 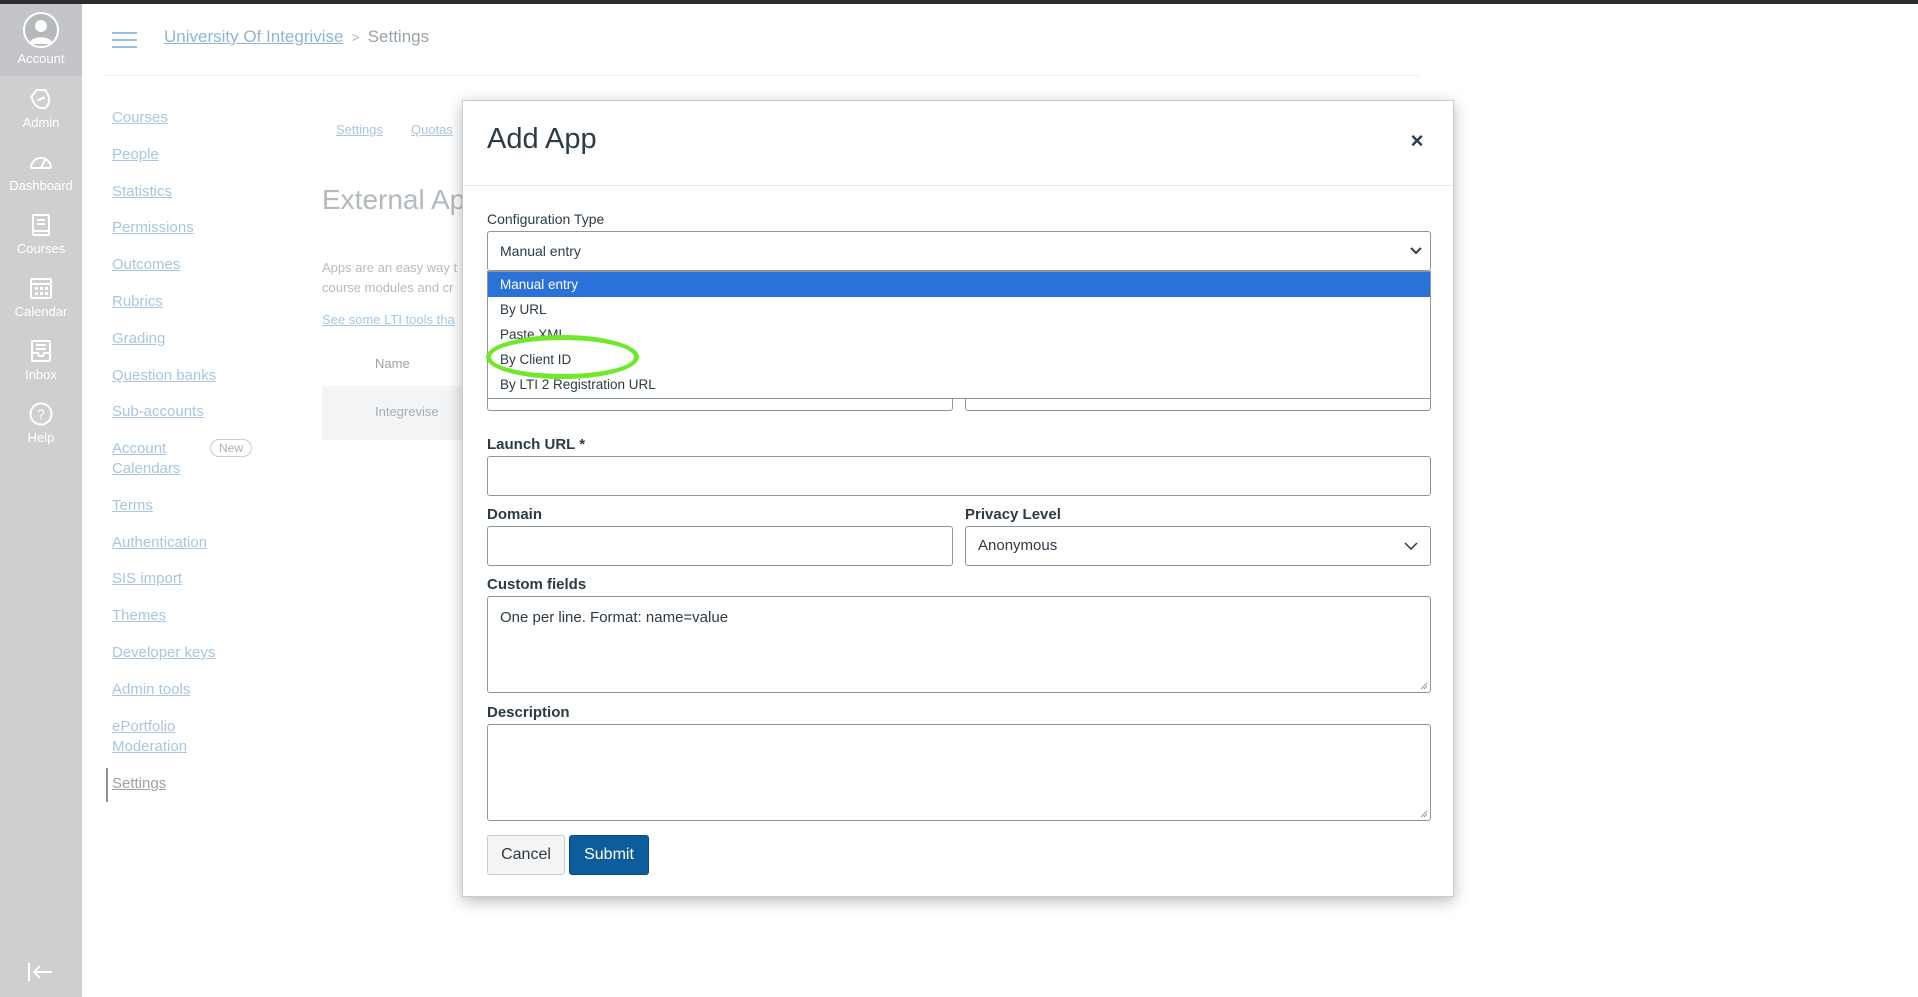 What do you see at coordinates (254, 36) in the screenshot?
I see `breadcrumb-account-link: University Of Integrivise` at bounding box center [254, 36].